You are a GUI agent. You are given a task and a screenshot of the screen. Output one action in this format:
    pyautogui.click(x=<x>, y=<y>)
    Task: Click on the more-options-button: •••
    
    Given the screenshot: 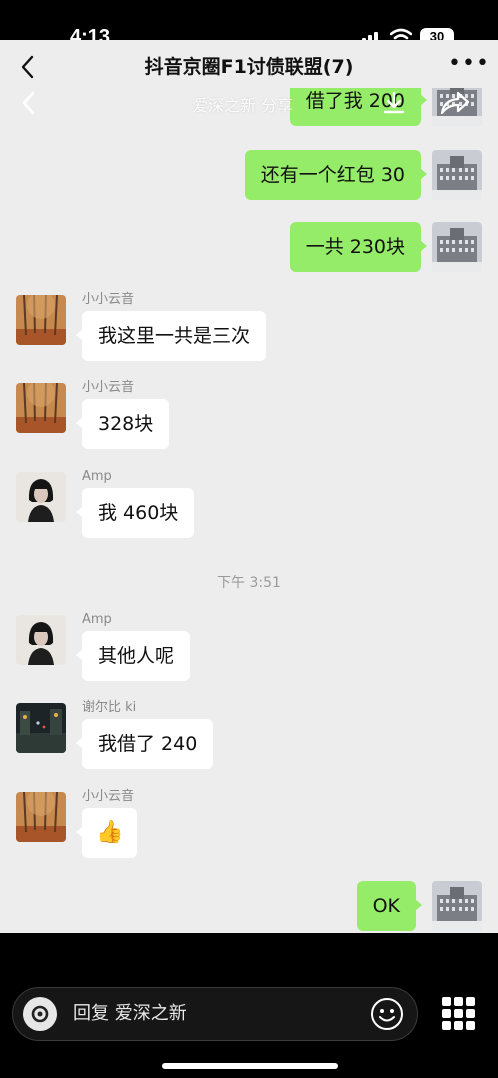 What is the action you would take?
    pyautogui.click(x=468, y=66)
    